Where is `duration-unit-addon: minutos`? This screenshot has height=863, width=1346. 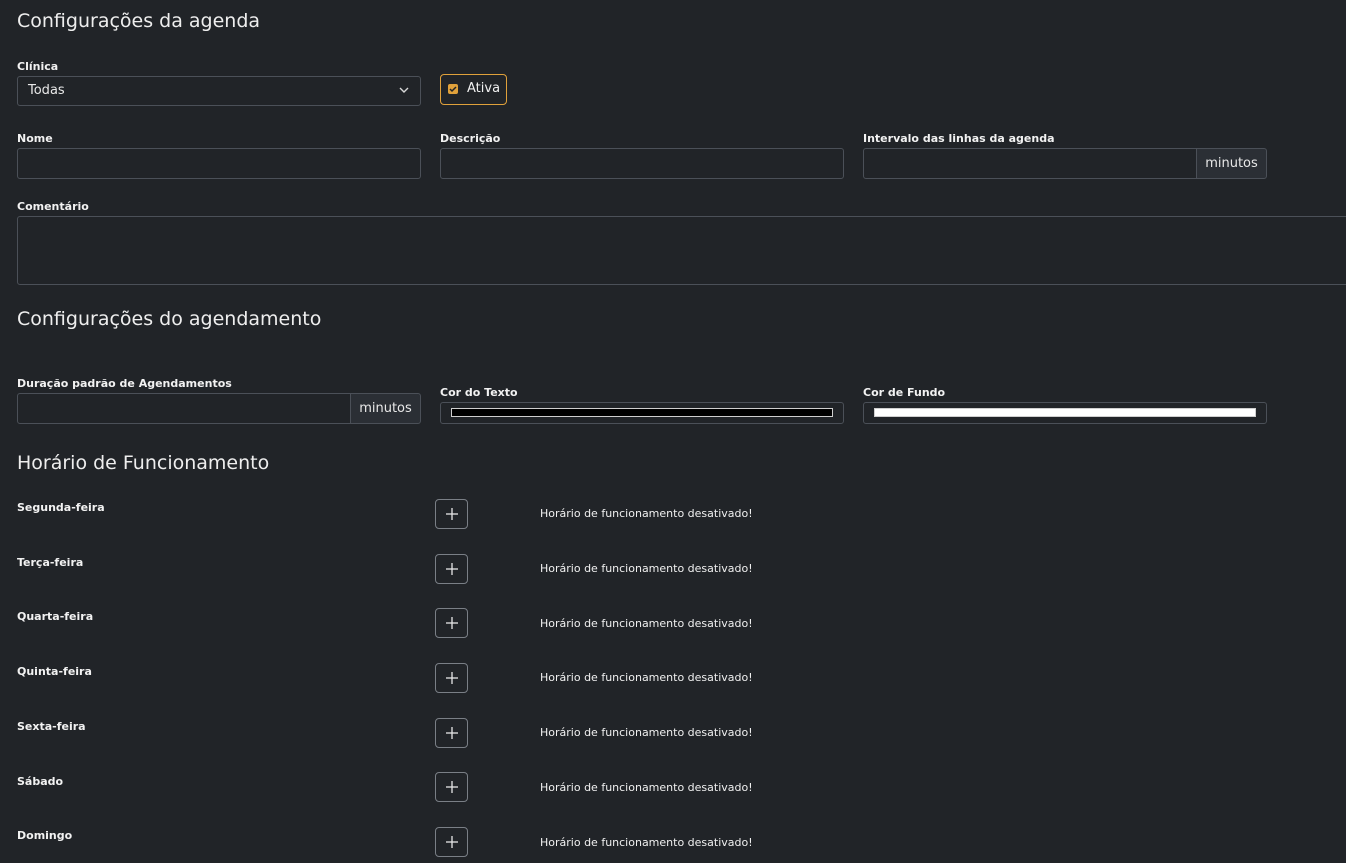
duration-unit-addon: minutos is located at coordinates (385, 408).